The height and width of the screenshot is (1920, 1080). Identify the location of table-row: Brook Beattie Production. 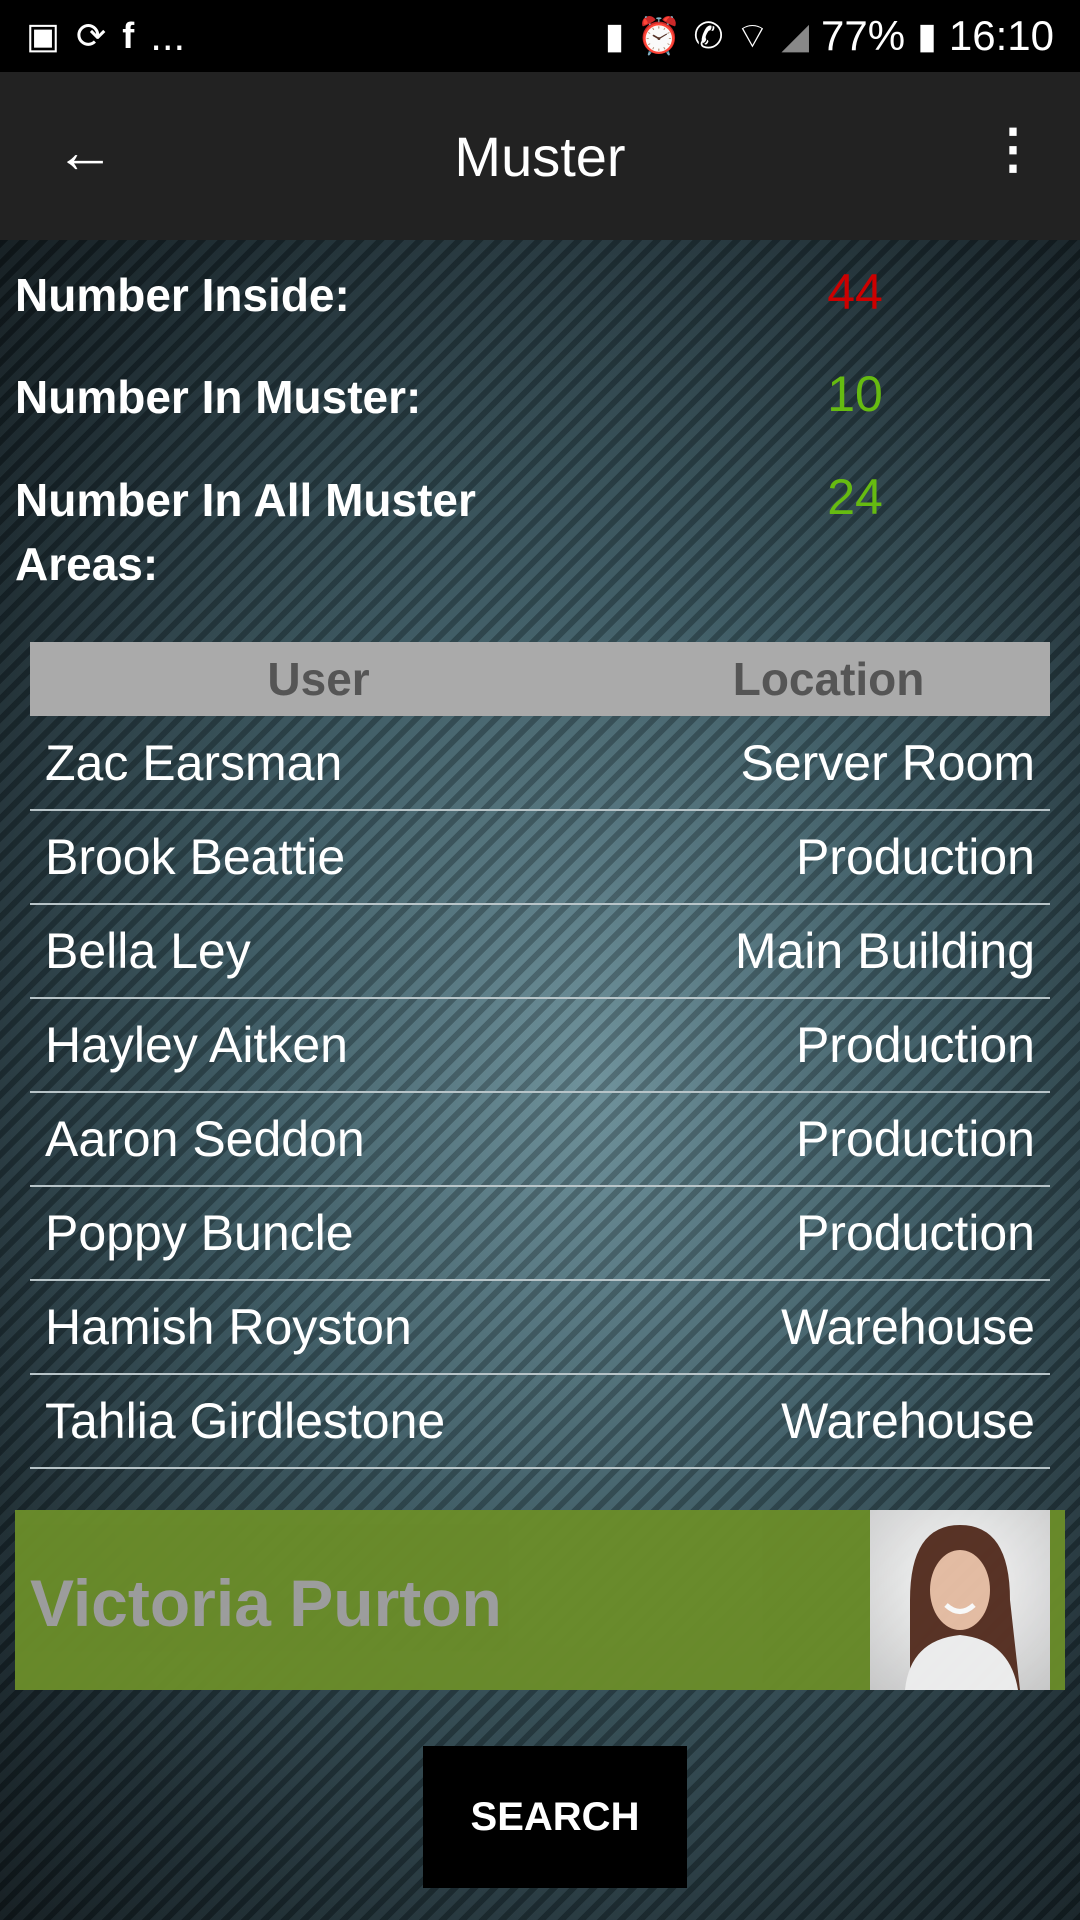
(540, 857).